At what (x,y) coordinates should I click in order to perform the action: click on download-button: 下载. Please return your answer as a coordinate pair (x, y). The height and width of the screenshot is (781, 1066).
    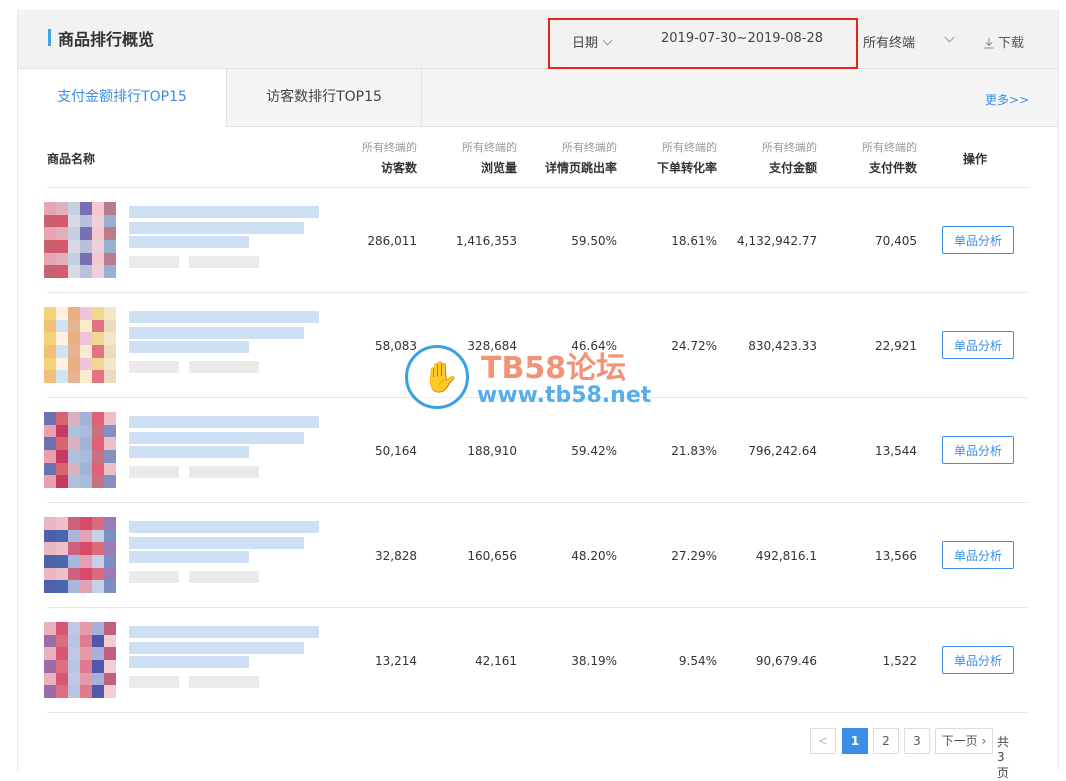
    Looking at the image, I should click on (1004, 41).